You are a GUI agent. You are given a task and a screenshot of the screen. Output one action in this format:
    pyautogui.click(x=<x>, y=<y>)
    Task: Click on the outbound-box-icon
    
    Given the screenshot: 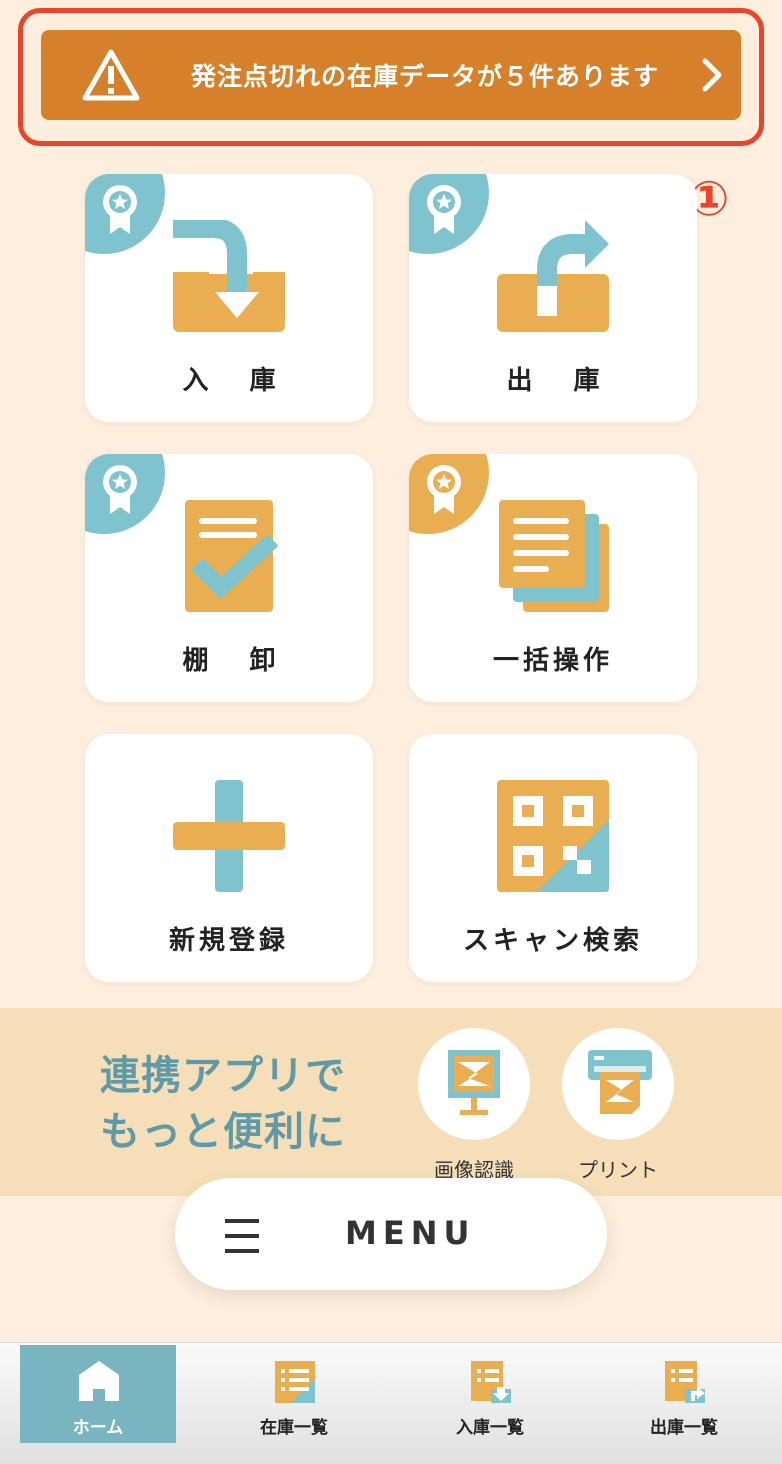 What is the action you would take?
    pyautogui.click(x=553, y=276)
    